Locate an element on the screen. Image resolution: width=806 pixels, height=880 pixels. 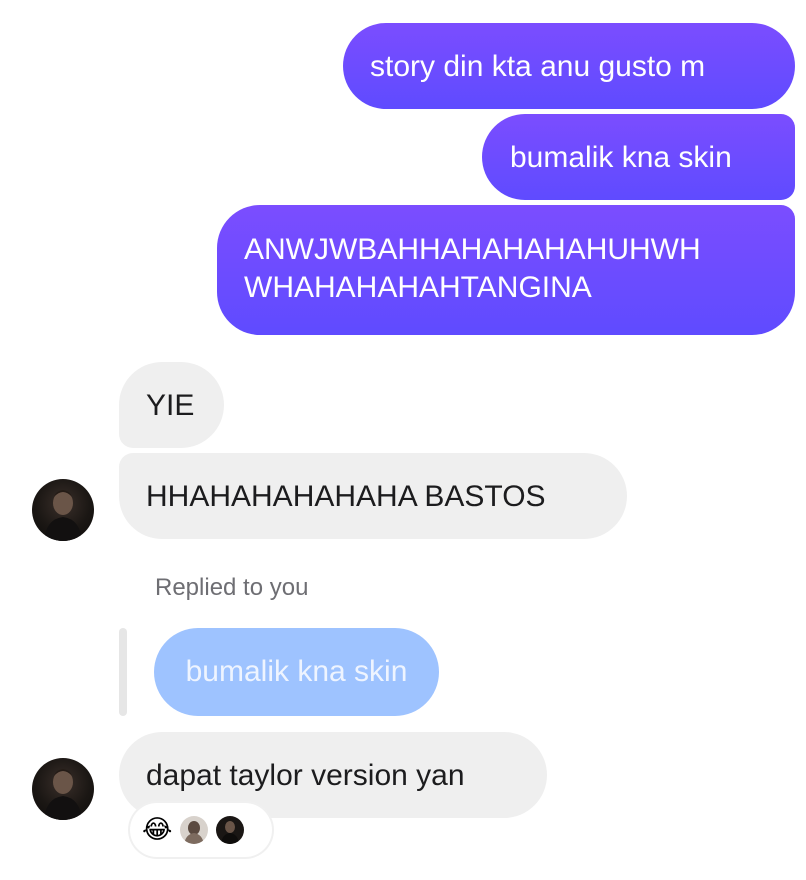
sent-message: bumalik kna skin is located at coordinates (638, 157).